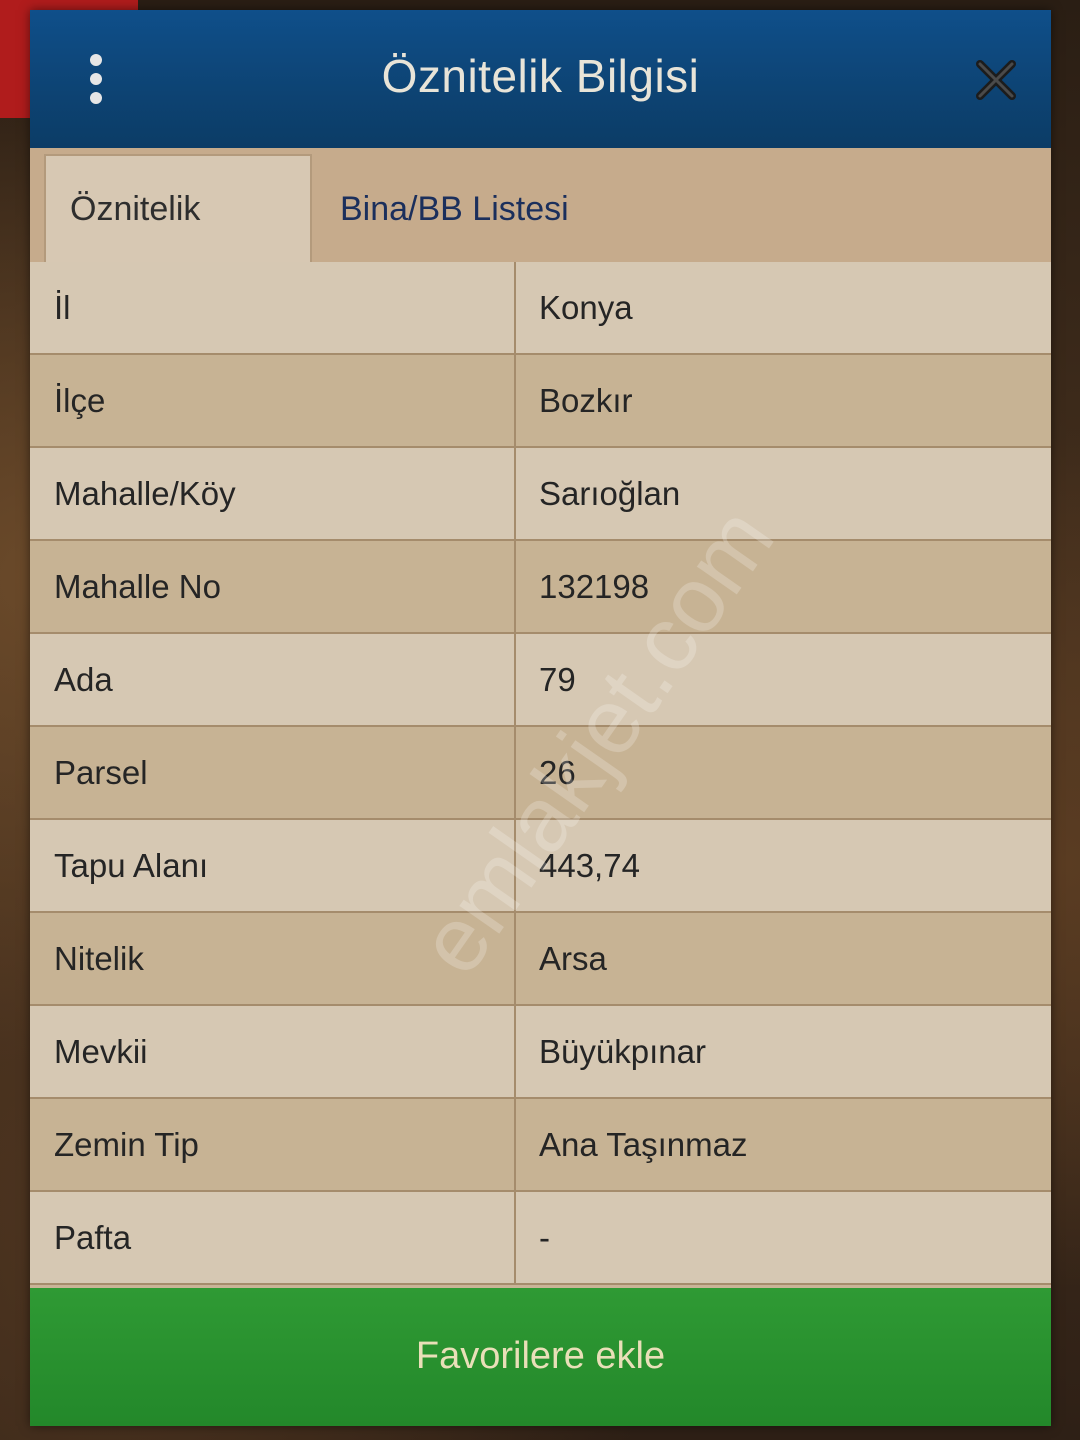  I want to click on table-row: Tapu Alanı 443,74, so click(540, 866).